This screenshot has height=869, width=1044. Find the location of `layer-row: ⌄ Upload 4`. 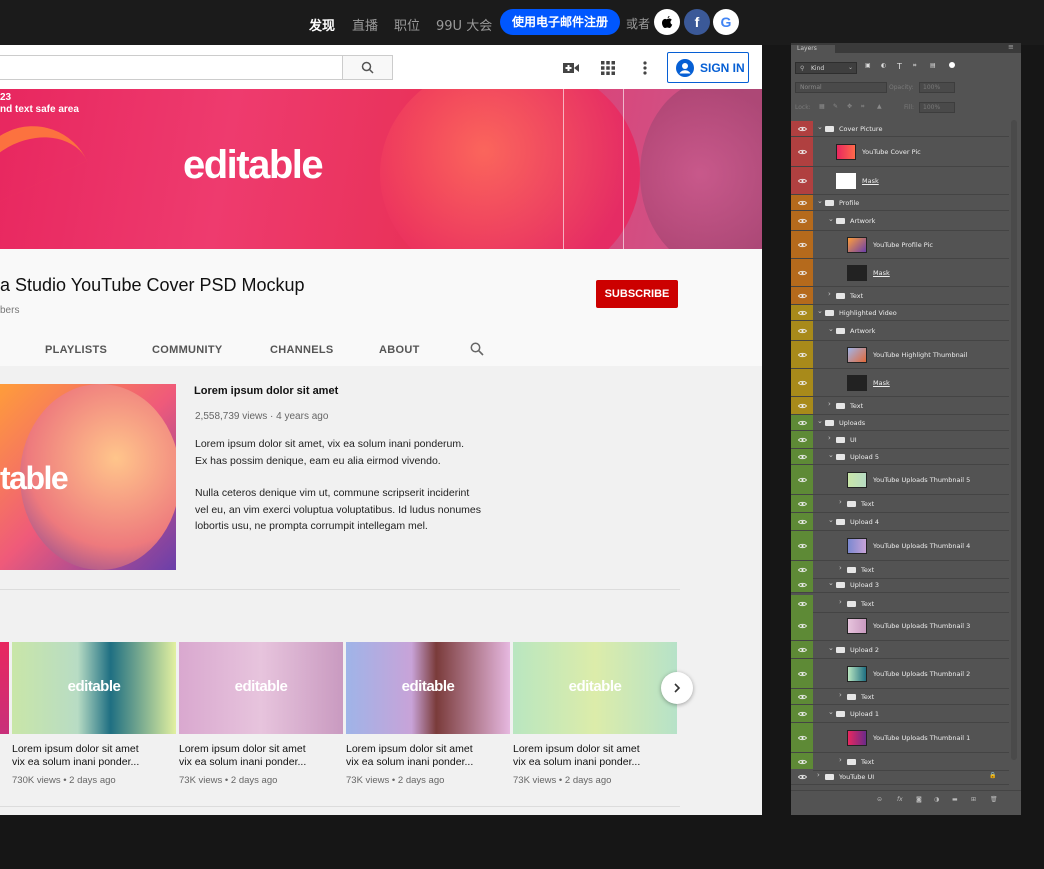

layer-row: ⌄ Upload 4 is located at coordinates (900, 522).